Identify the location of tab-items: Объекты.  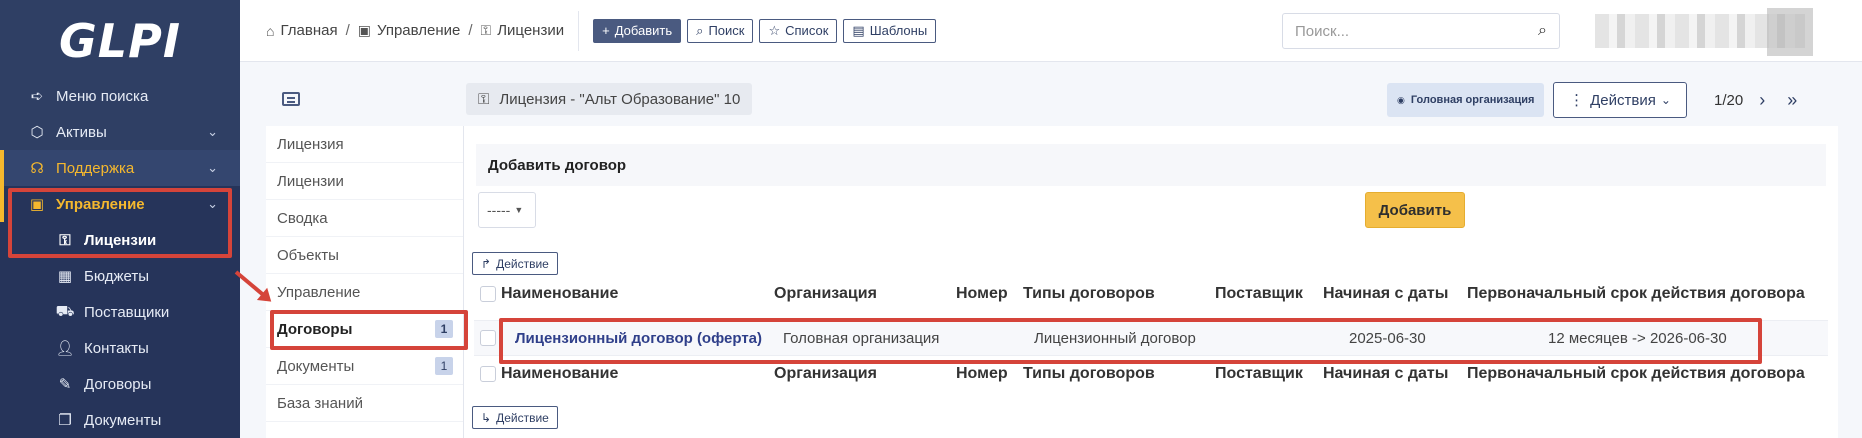
(364, 255).